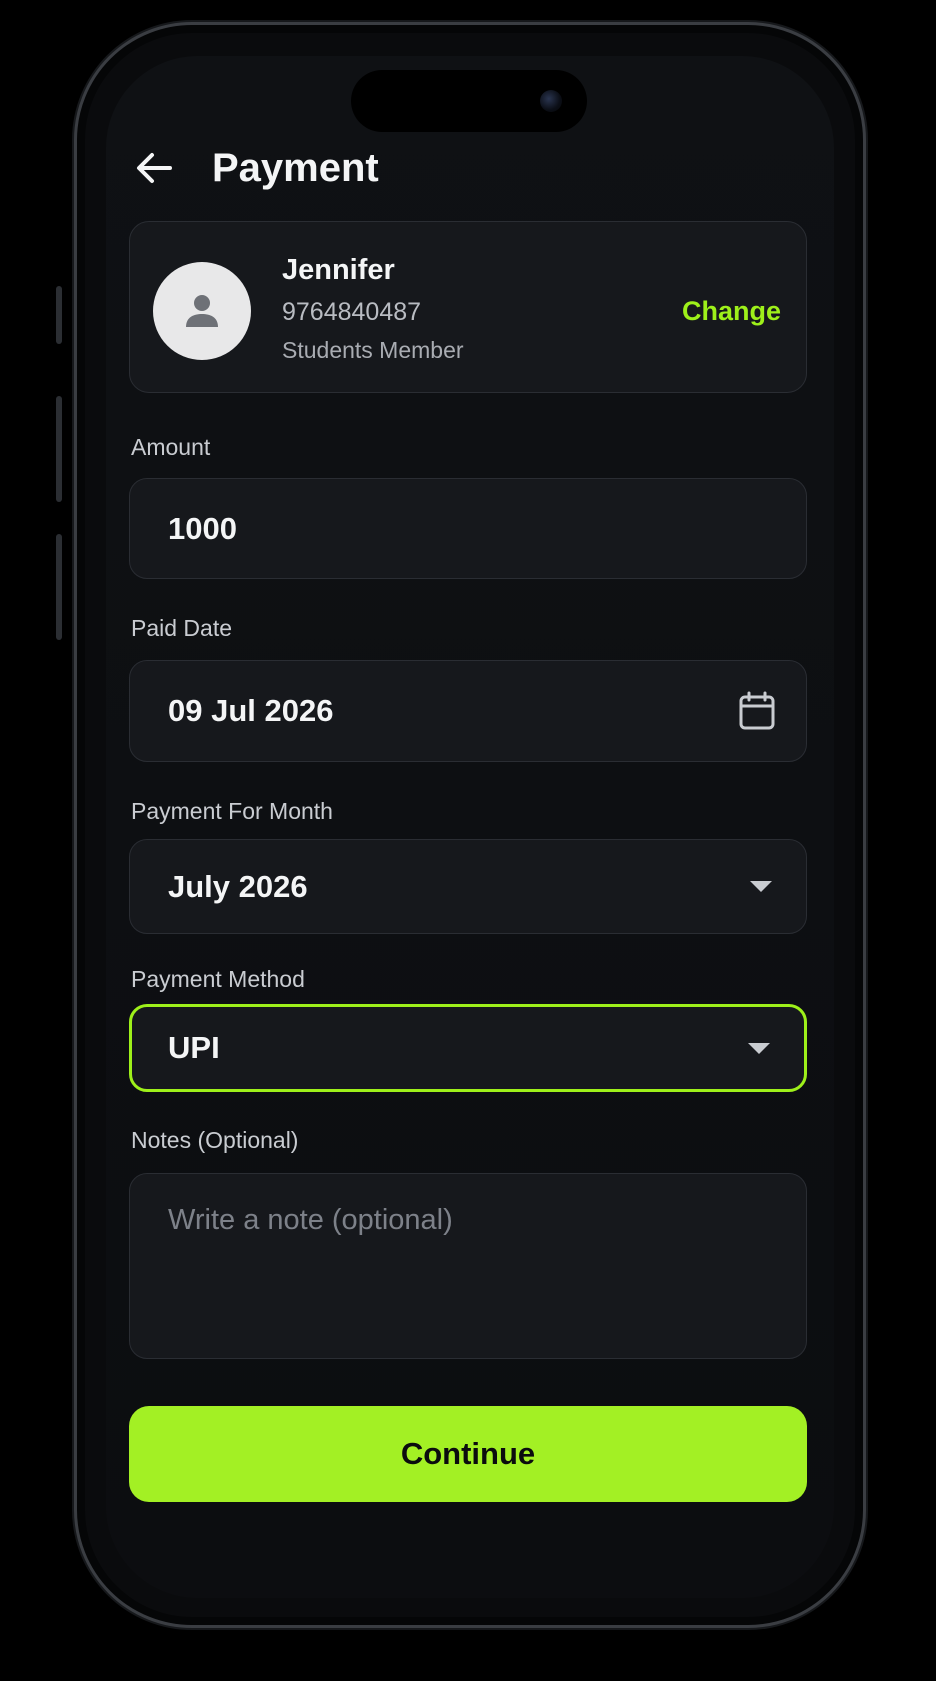 The height and width of the screenshot is (1681, 936). I want to click on change-member-button: Change, so click(731, 311).